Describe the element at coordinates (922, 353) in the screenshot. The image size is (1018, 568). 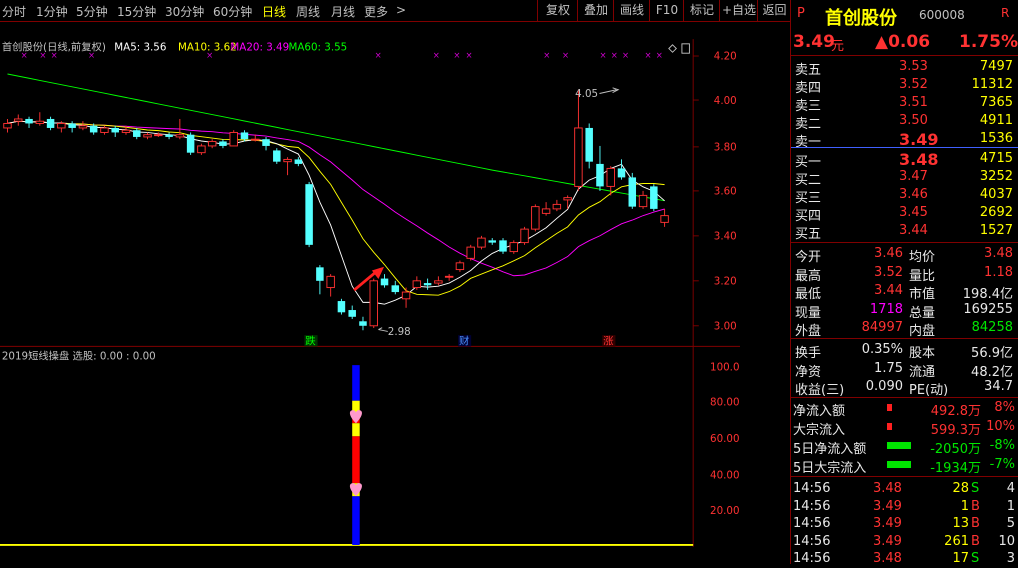
I see `fund-label: 股本` at that location.